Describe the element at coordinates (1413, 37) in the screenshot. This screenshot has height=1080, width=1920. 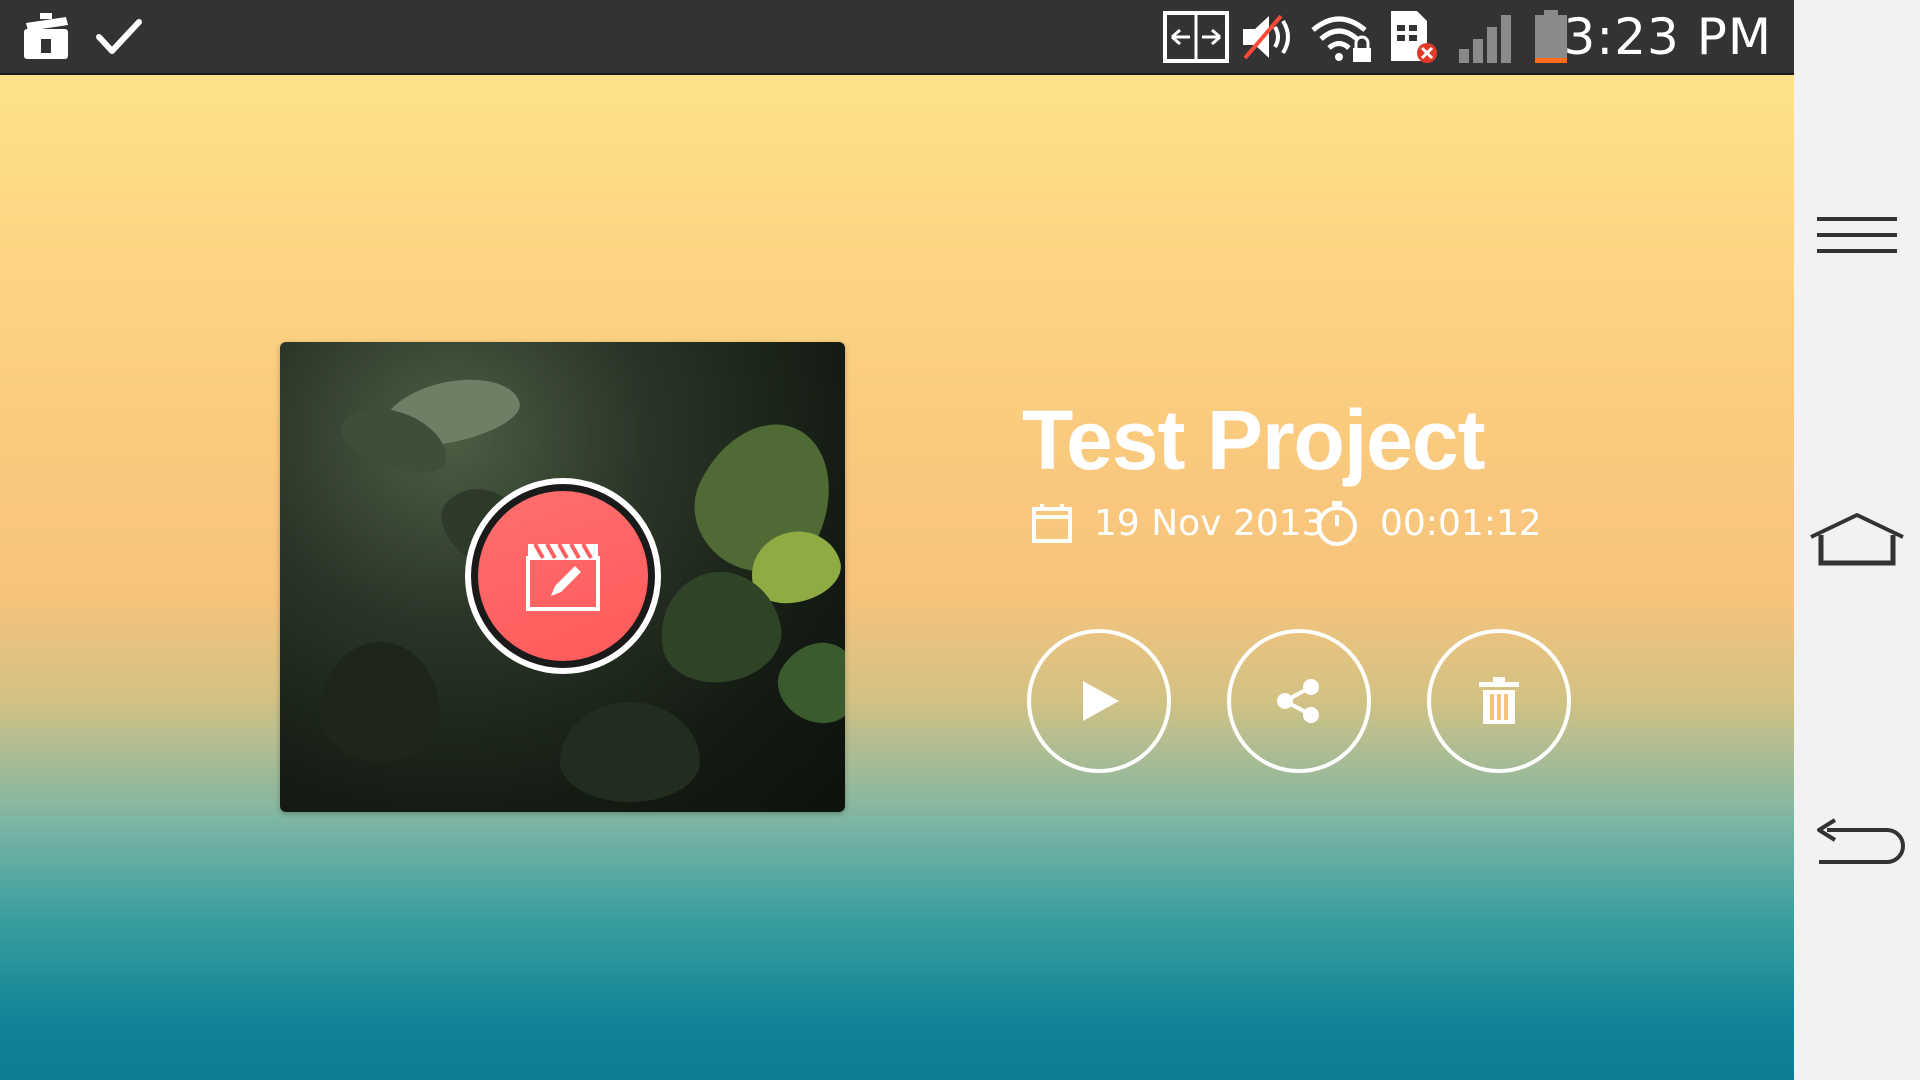
I see `sim-error-icon` at that location.